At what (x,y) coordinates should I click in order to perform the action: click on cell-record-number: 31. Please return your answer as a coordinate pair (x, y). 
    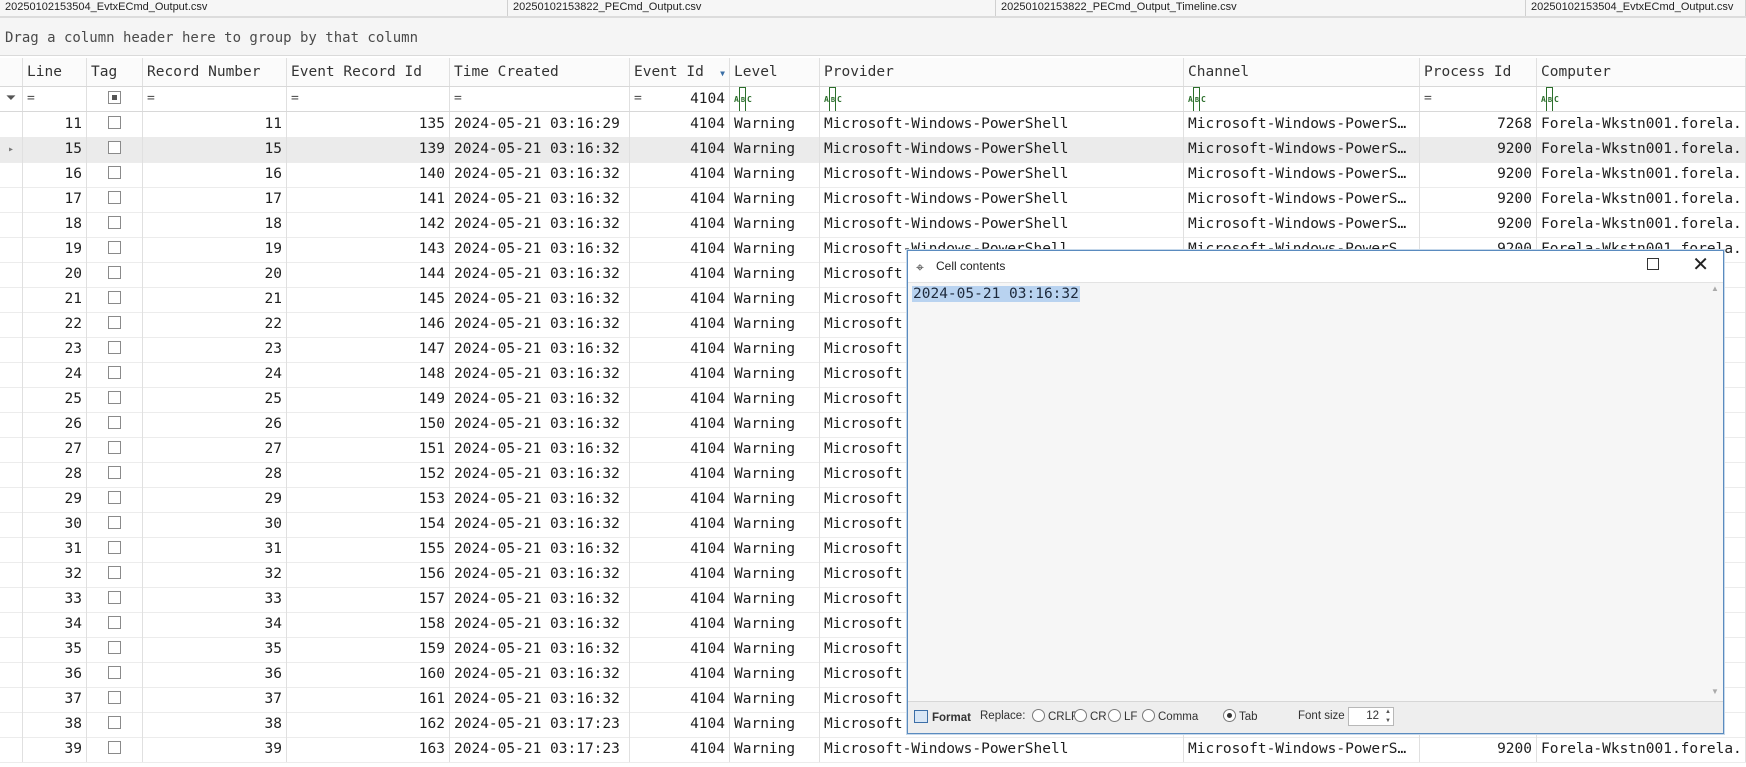
    Looking at the image, I should click on (215, 549).